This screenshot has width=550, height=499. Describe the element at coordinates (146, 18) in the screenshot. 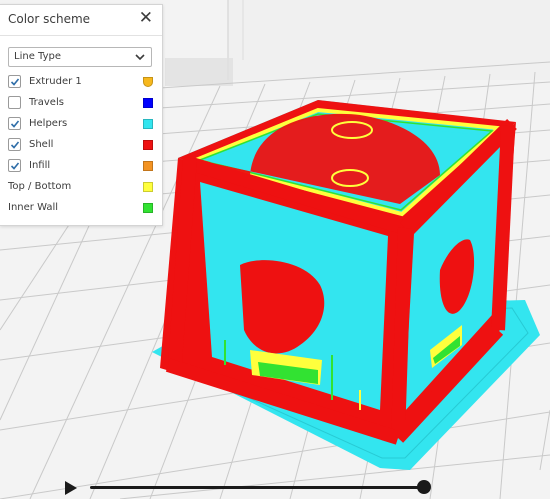

I see `close-icon: ✕` at that location.